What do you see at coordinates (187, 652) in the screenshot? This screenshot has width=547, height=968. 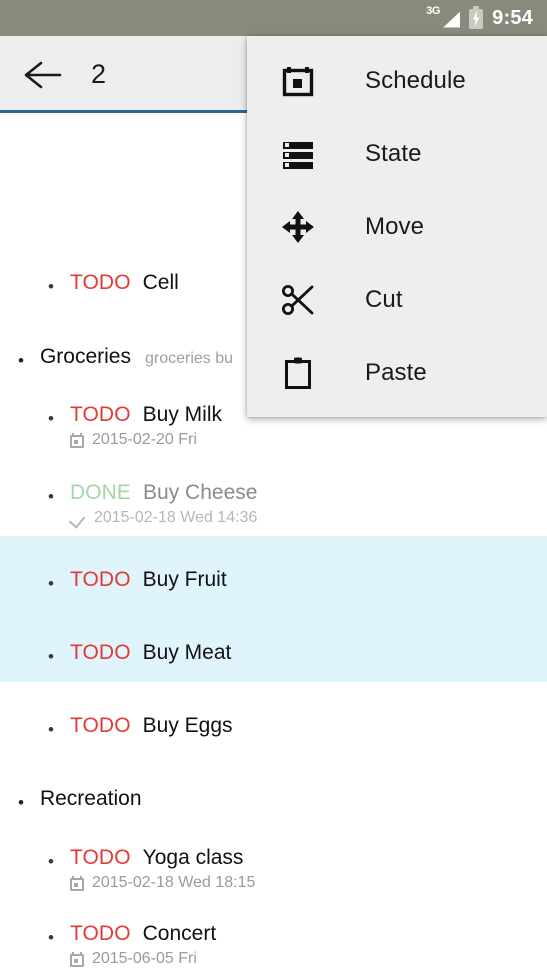 I see `note-title: Buy Meat` at bounding box center [187, 652].